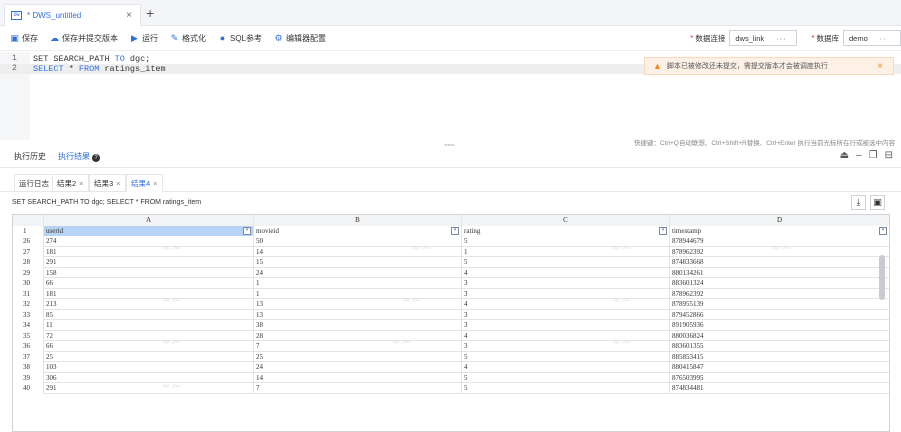 The width and height of the screenshot is (901, 432). Describe the element at coordinates (149, 377) in the screenshot. I see `data-cell: 306` at that location.